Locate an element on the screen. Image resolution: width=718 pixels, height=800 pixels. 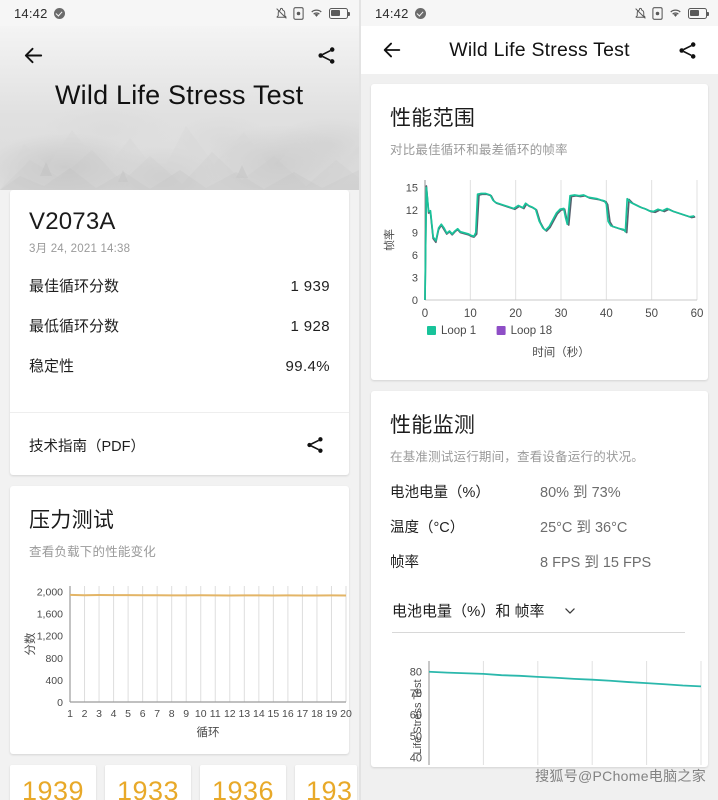
result-row-label: 稳定性 is located at coordinates (52, 366).